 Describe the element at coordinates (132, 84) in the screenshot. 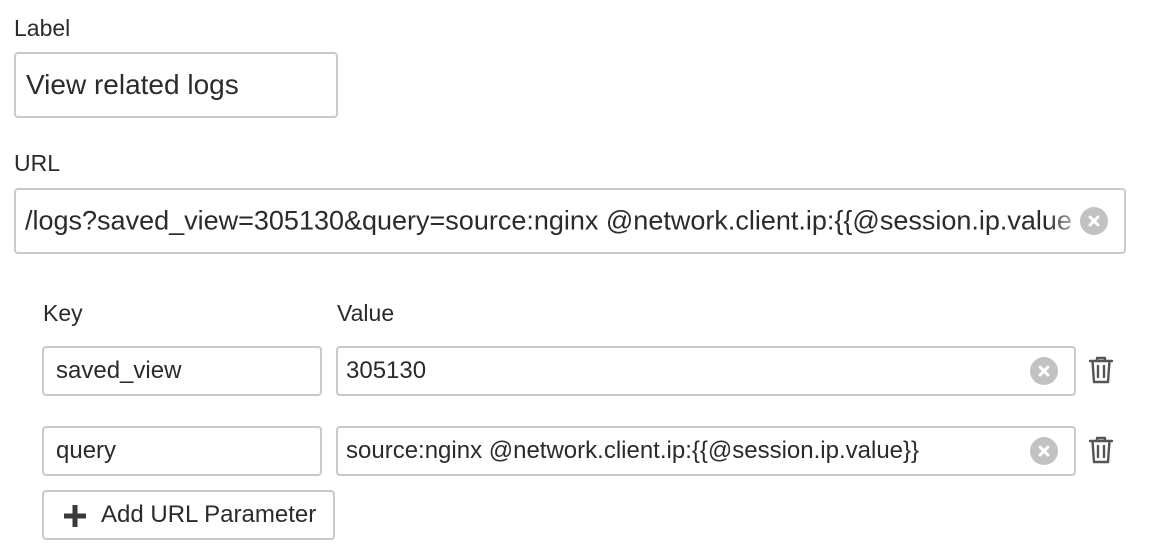

I see `label-input-value: View related logs` at that location.